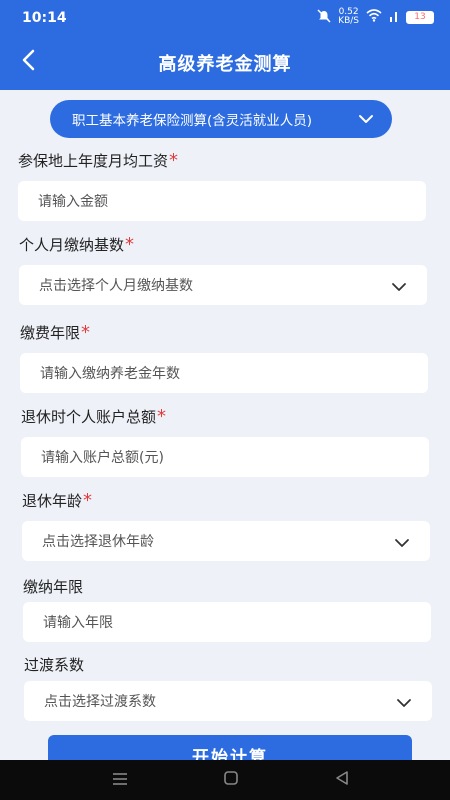 This screenshot has width=450, height=800. I want to click on mute-icon, so click(324, 17).